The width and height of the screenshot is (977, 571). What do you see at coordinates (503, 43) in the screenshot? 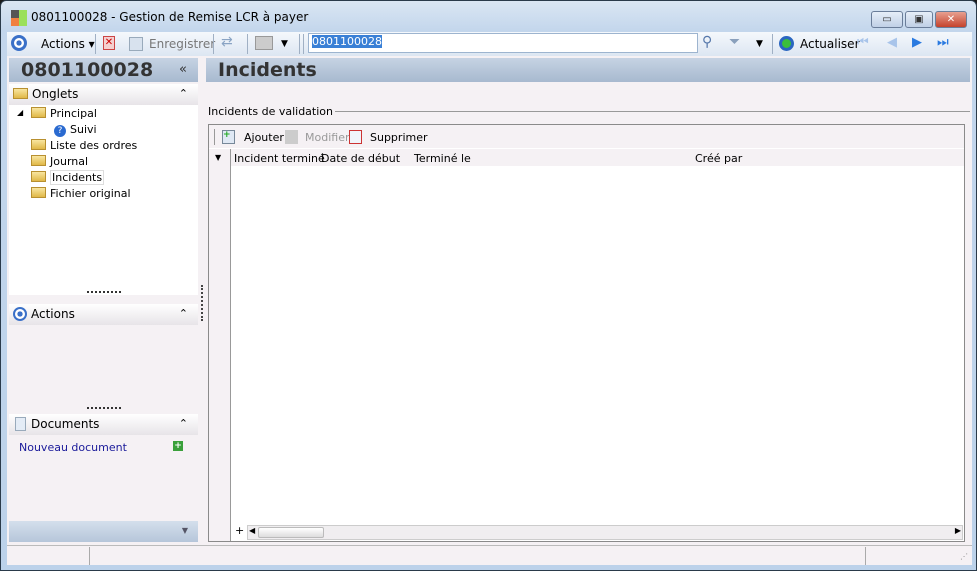
I see `search-input: 0801100028` at bounding box center [503, 43].